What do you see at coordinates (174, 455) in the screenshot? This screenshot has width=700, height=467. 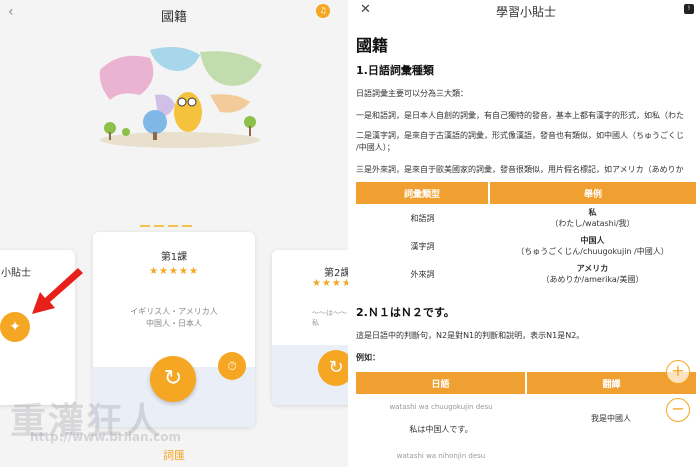 I see `bottom-tab-vocabulary: 詞匯` at bounding box center [174, 455].